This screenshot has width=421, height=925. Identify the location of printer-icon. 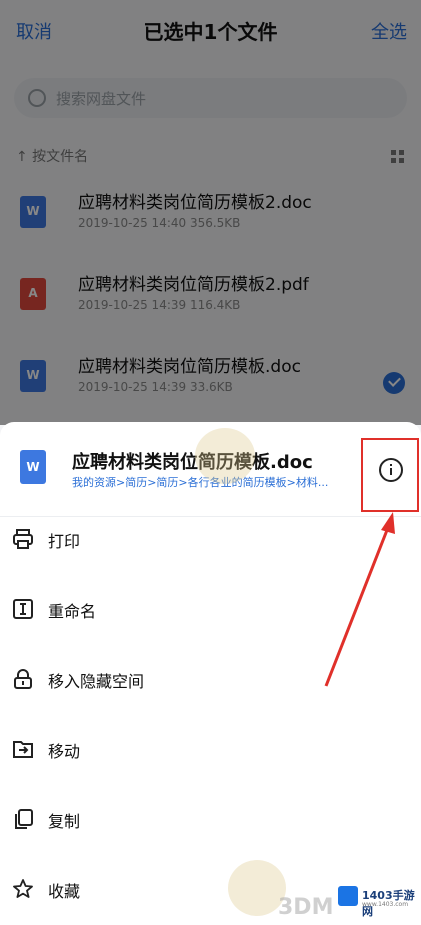
(23, 539).